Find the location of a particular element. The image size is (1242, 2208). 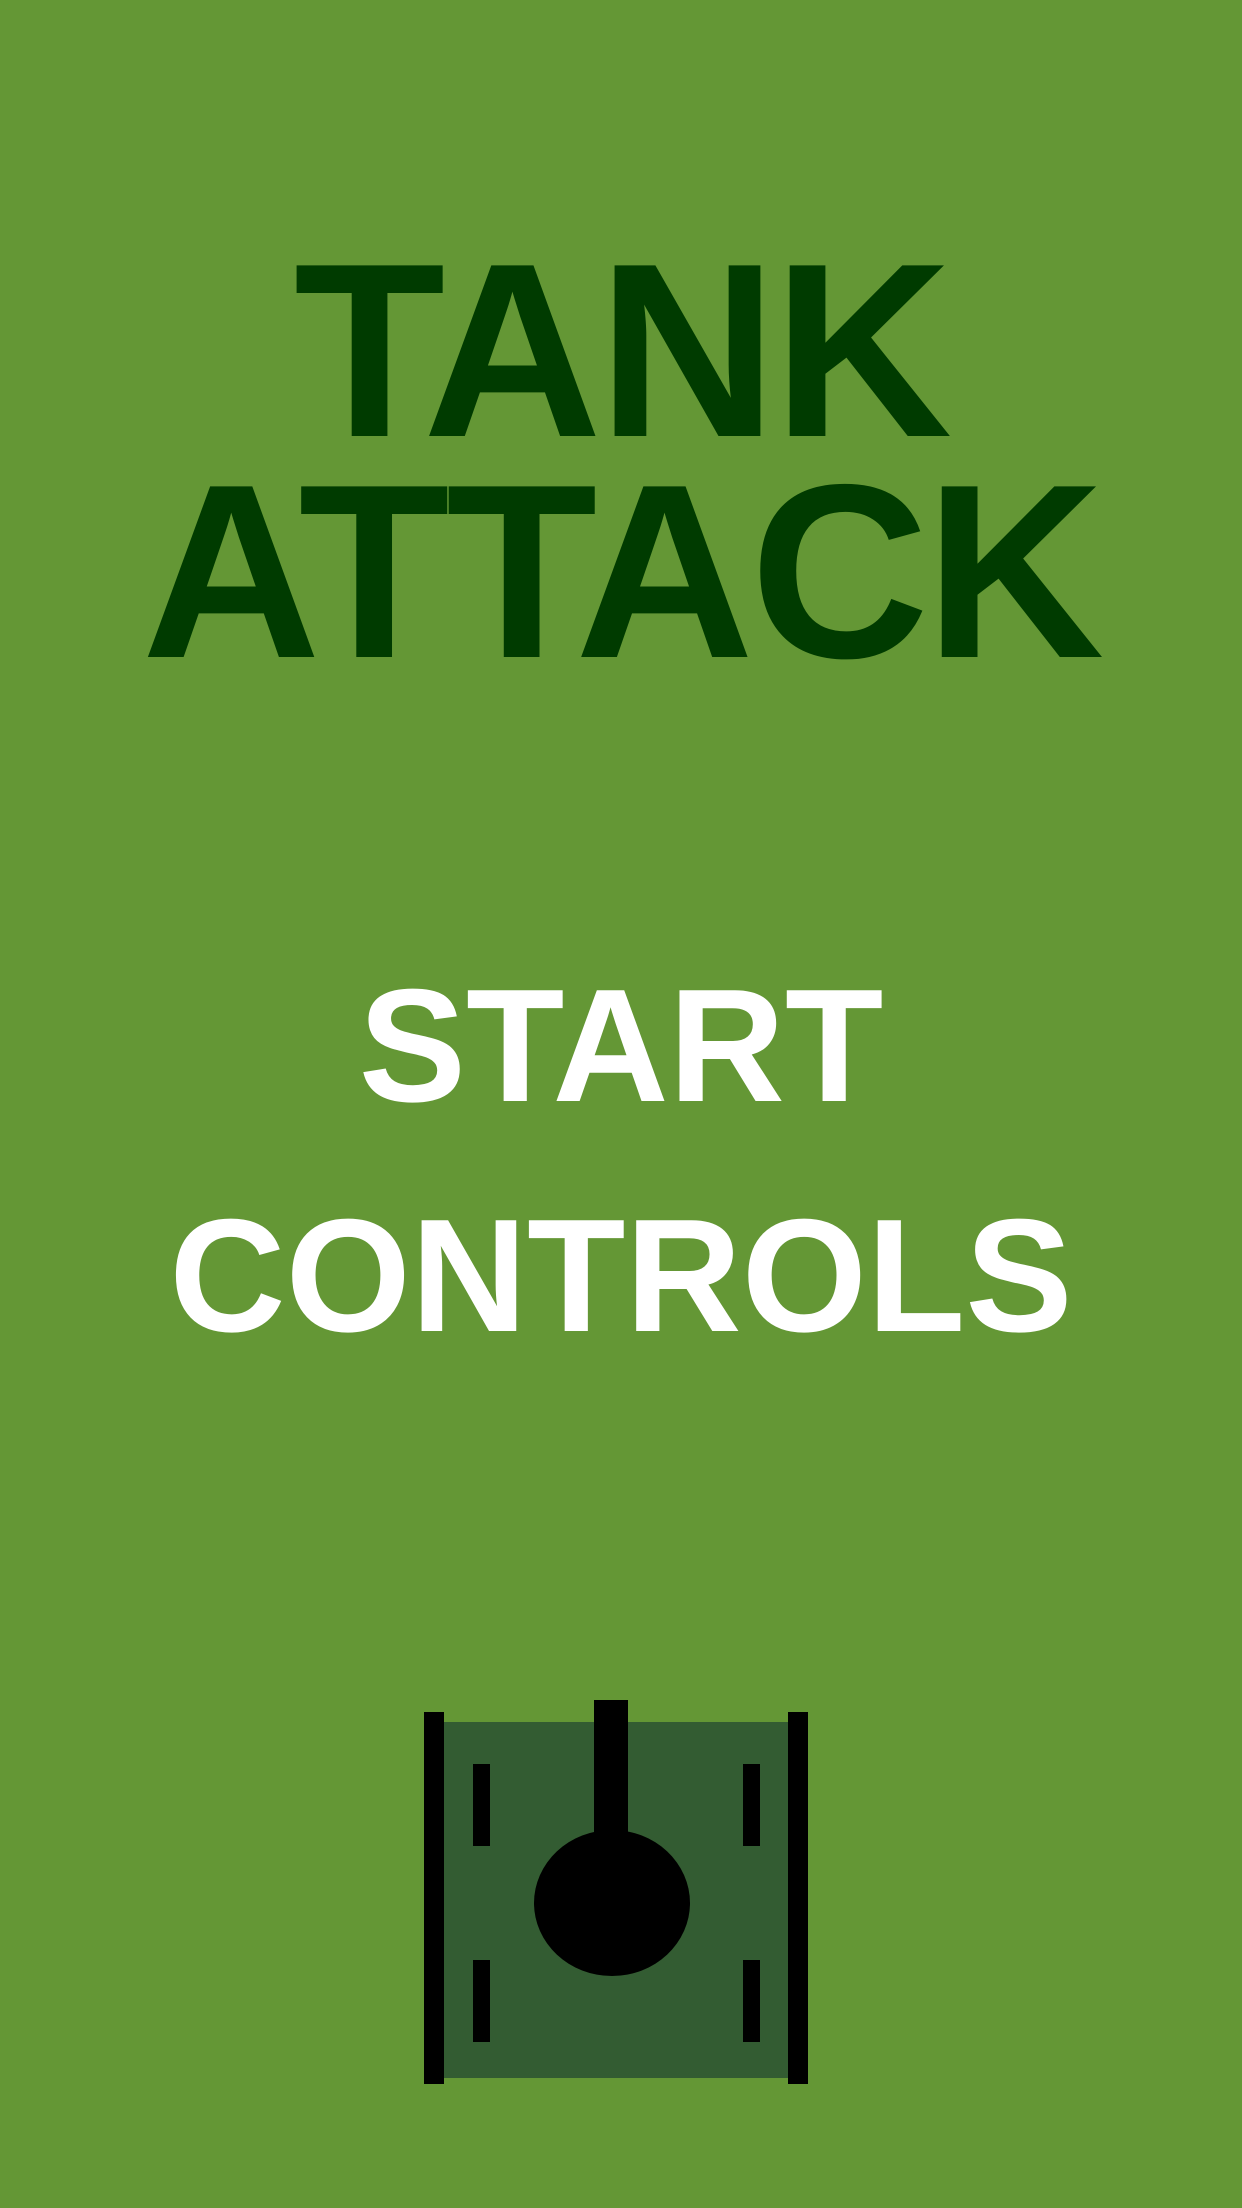

tank-icon is located at coordinates (620, 1893).